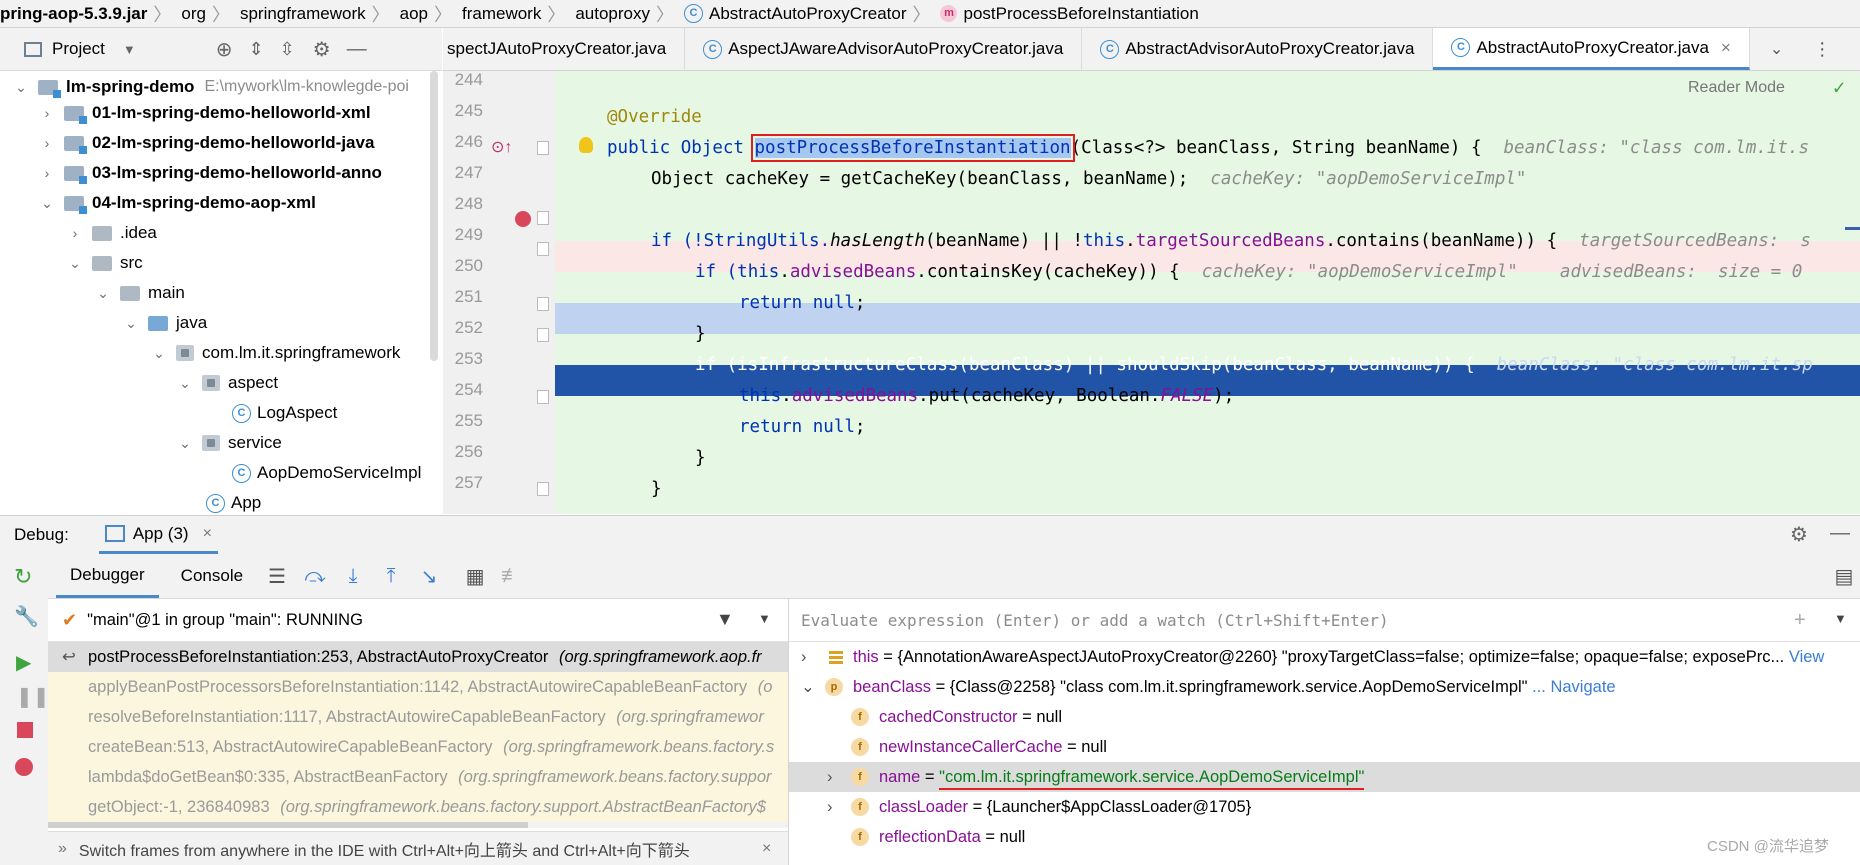 This screenshot has height=865, width=1860. I want to click on expand-all-icon: ⇕, so click(256, 49).